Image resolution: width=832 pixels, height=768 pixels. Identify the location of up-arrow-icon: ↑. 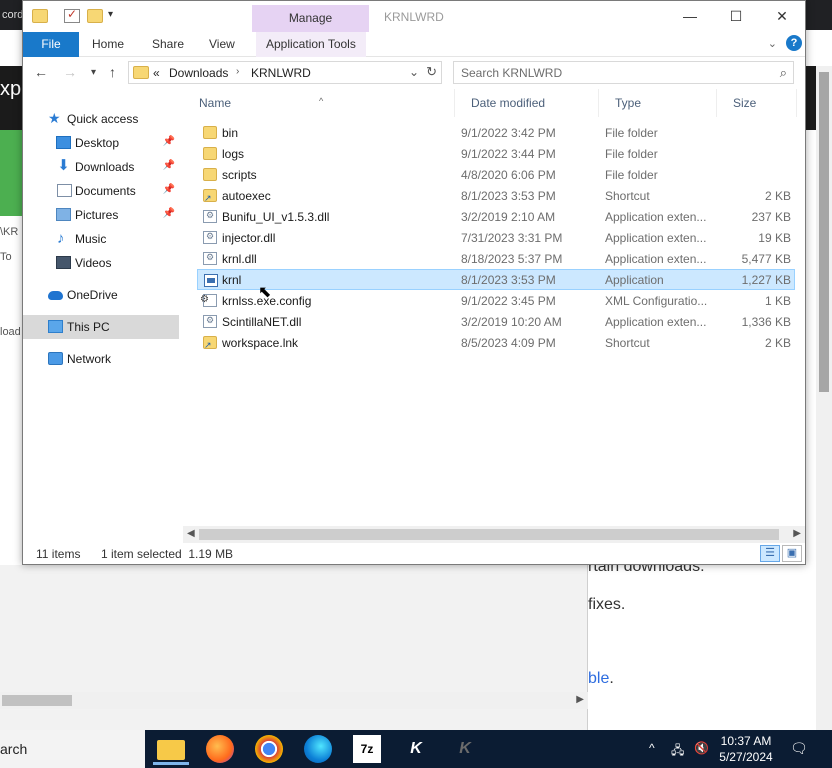
(112, 72).